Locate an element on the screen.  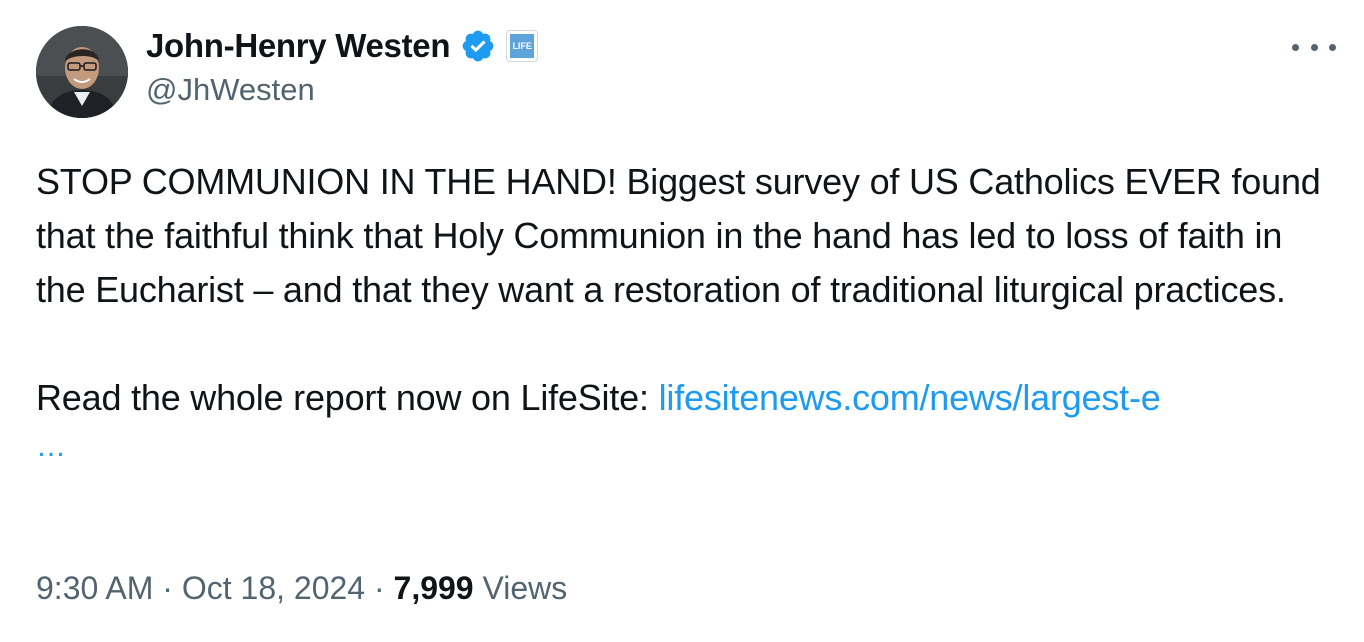
name-row: John-Henry Westen LIFE is located at coordinates (342, 46).